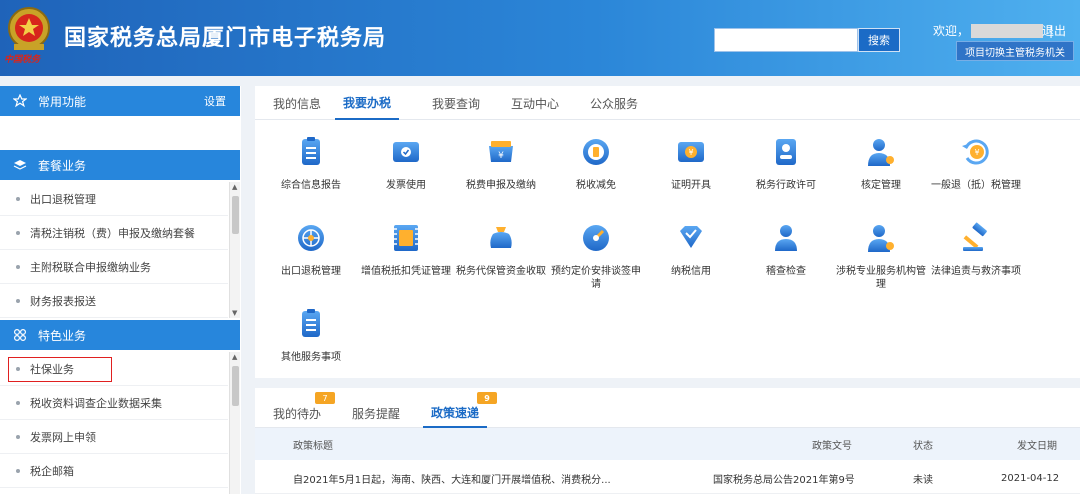 This screenshot has width=1080, height=494. I want to click on tab-label: 我的待办, so click(297, 413).